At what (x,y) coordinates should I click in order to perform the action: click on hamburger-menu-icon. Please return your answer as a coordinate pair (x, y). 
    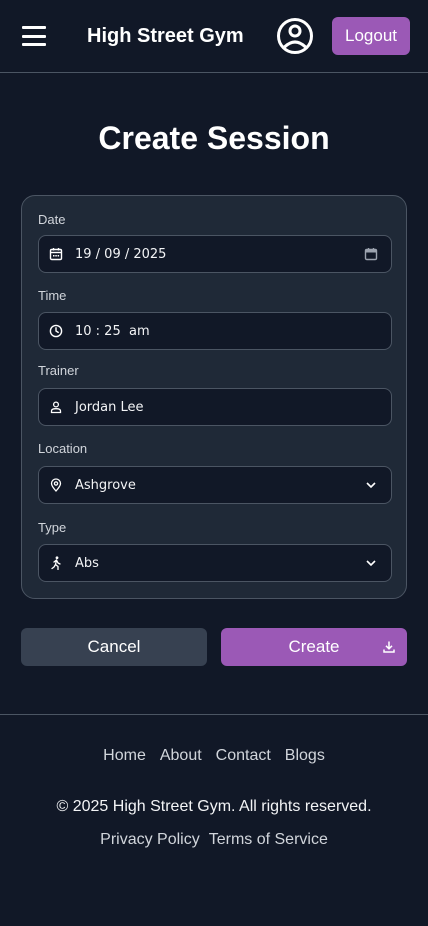
    Looking at the image, I should click on (34, 36).